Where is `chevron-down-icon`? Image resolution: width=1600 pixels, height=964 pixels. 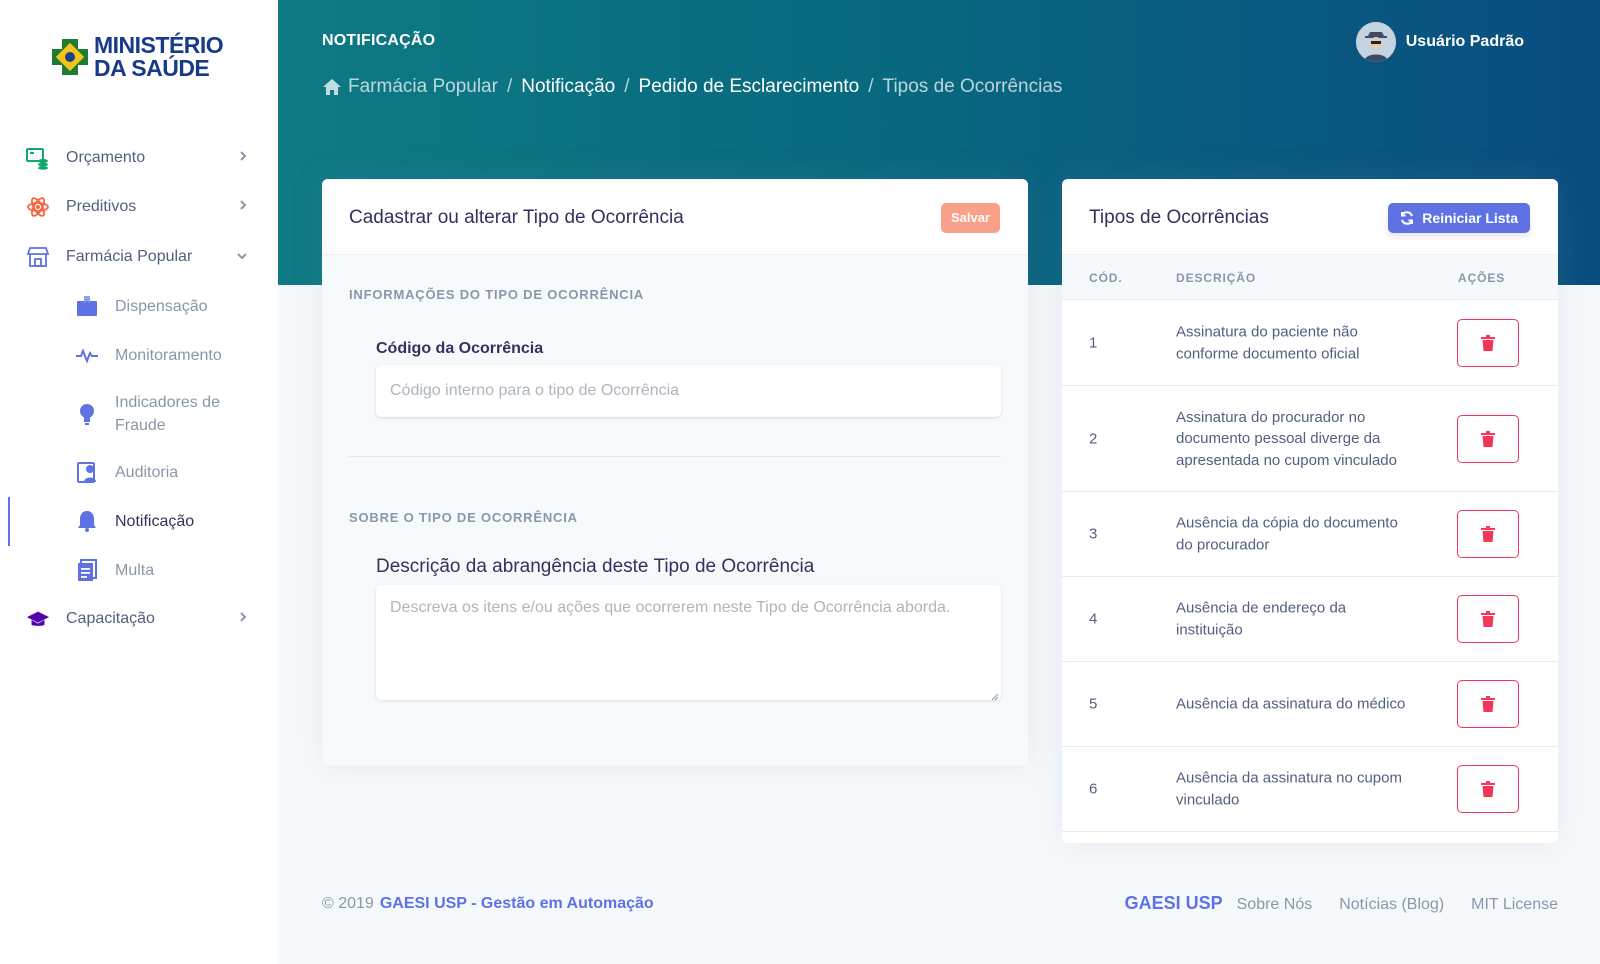 chevron-down-icon is located at coordinates (242, 257).